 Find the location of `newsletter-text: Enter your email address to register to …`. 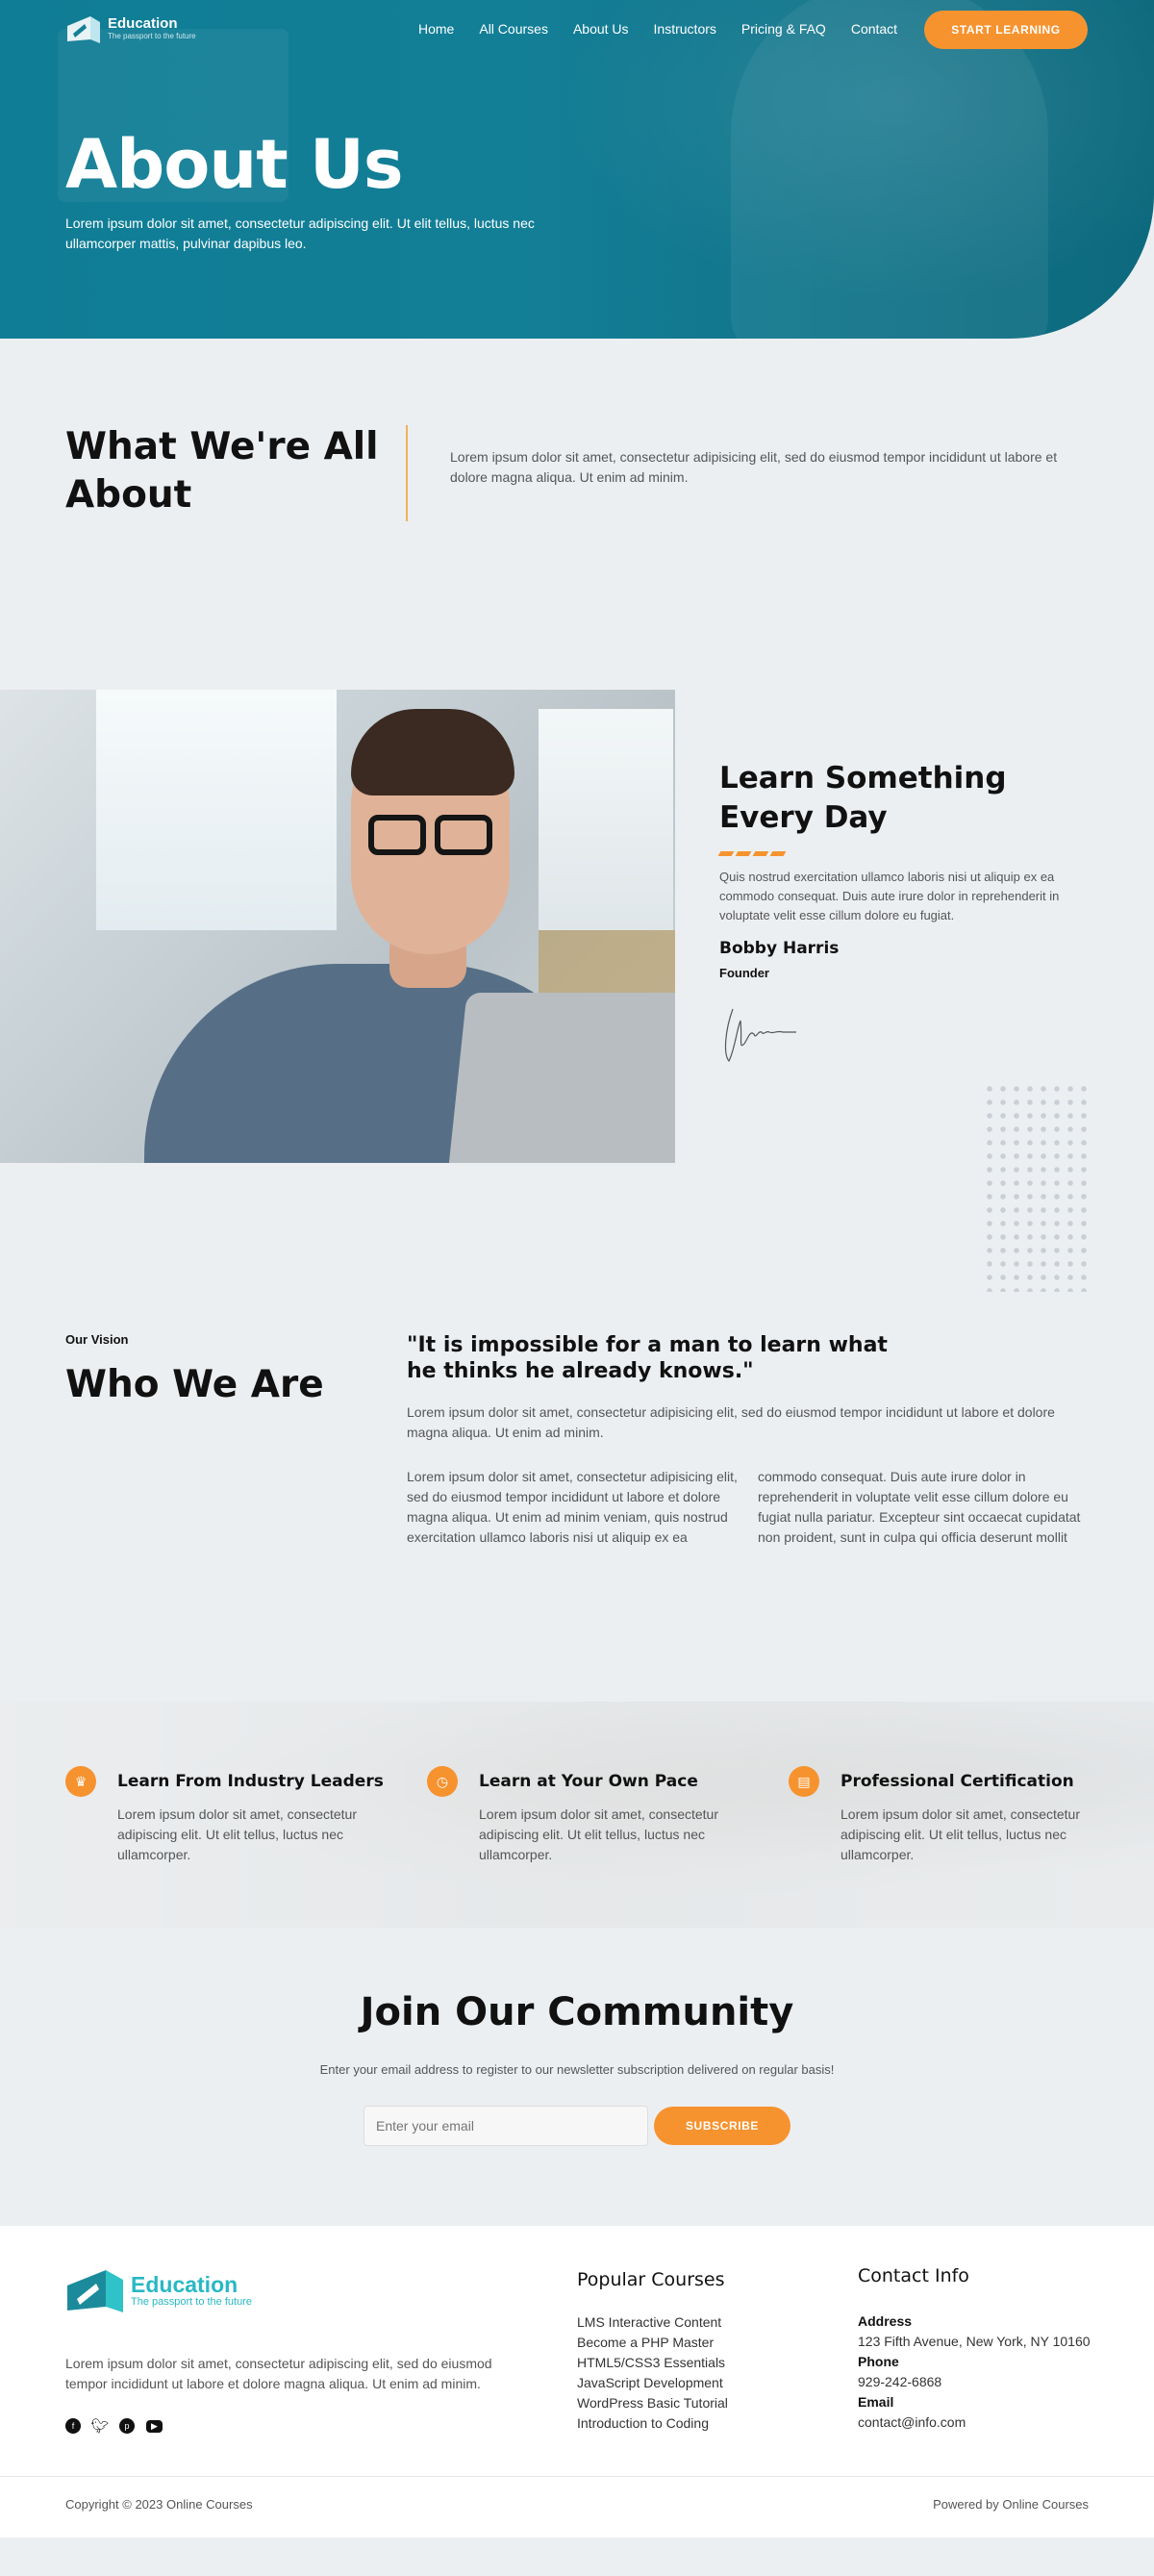

newsletter-text: Enter your email address to register to … is located at coordinates (577, 2069).